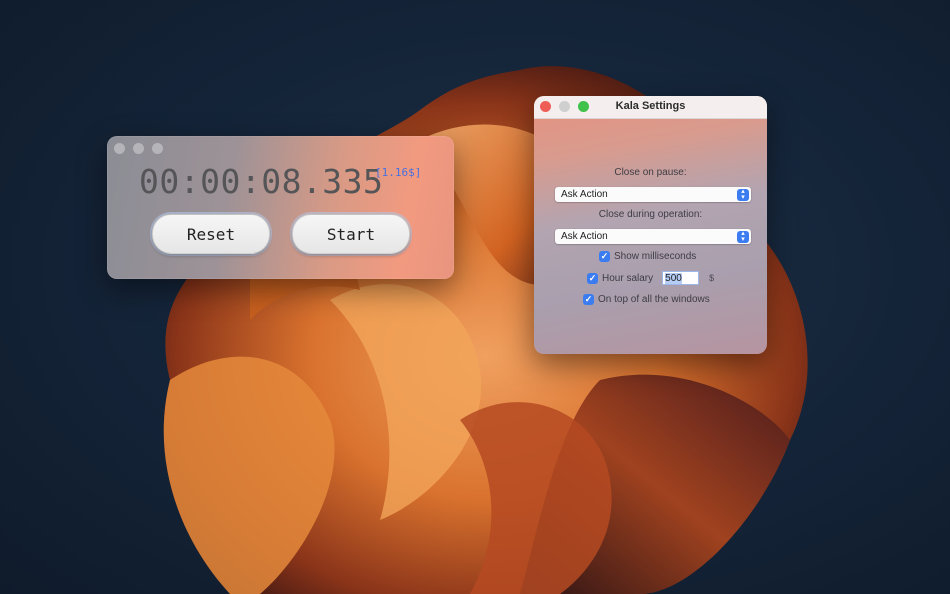 Image resolution: width=950 pixels, height=594 pixels. I want to click on close-during-operation-select: Ask Action ▴ ▾, so click(653, 236).